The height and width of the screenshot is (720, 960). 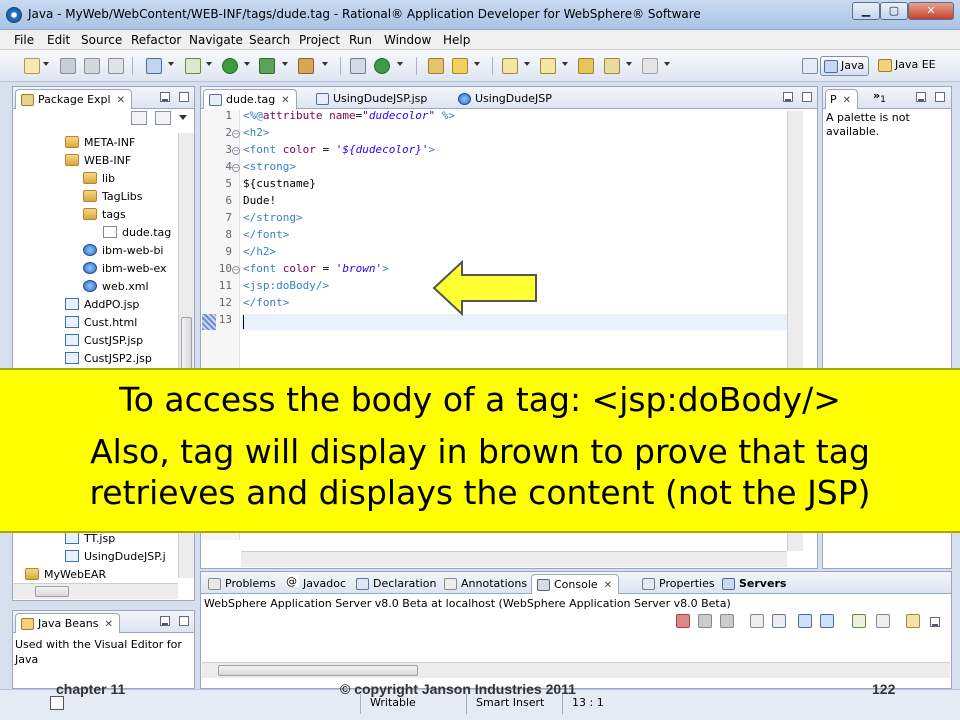 I want to click on tab-annotations: Annotations, so click(x=486, y=584).